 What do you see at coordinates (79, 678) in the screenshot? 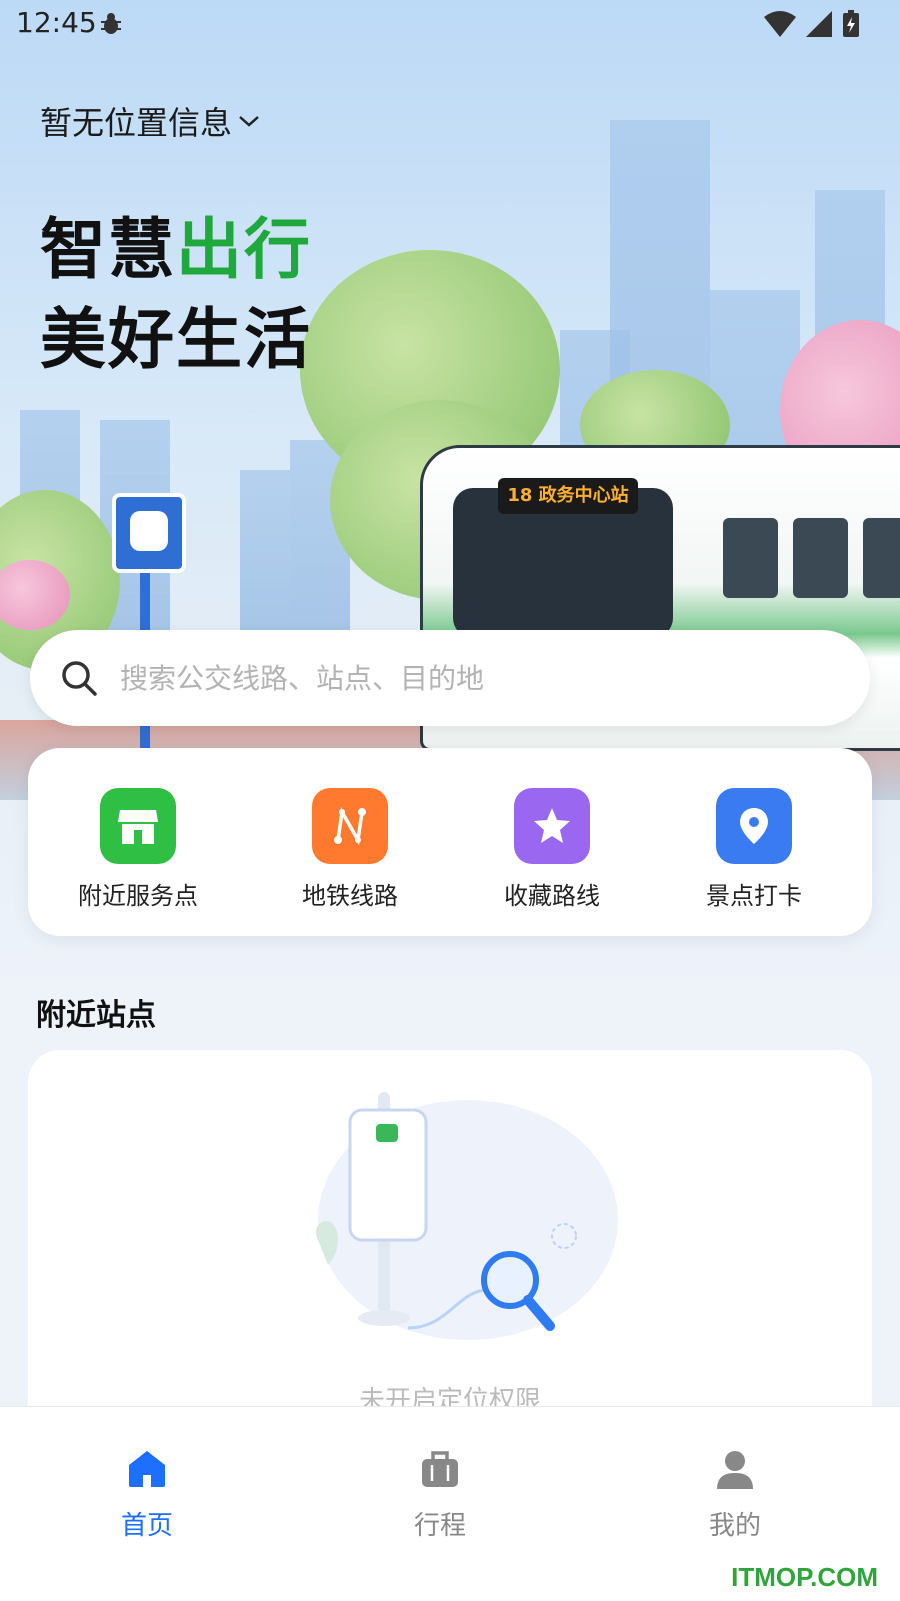
I see `search-icon` at bounding box center [79, 678].